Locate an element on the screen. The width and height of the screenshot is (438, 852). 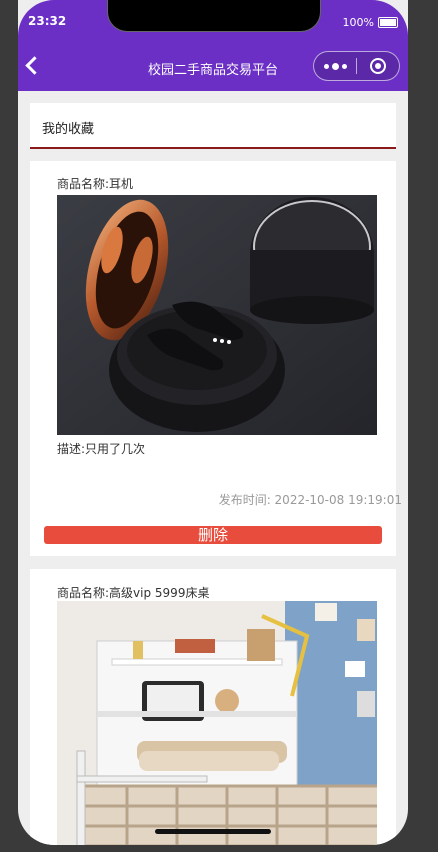
favorites-header: 我的收藏 is located at coordinates (213, 126).